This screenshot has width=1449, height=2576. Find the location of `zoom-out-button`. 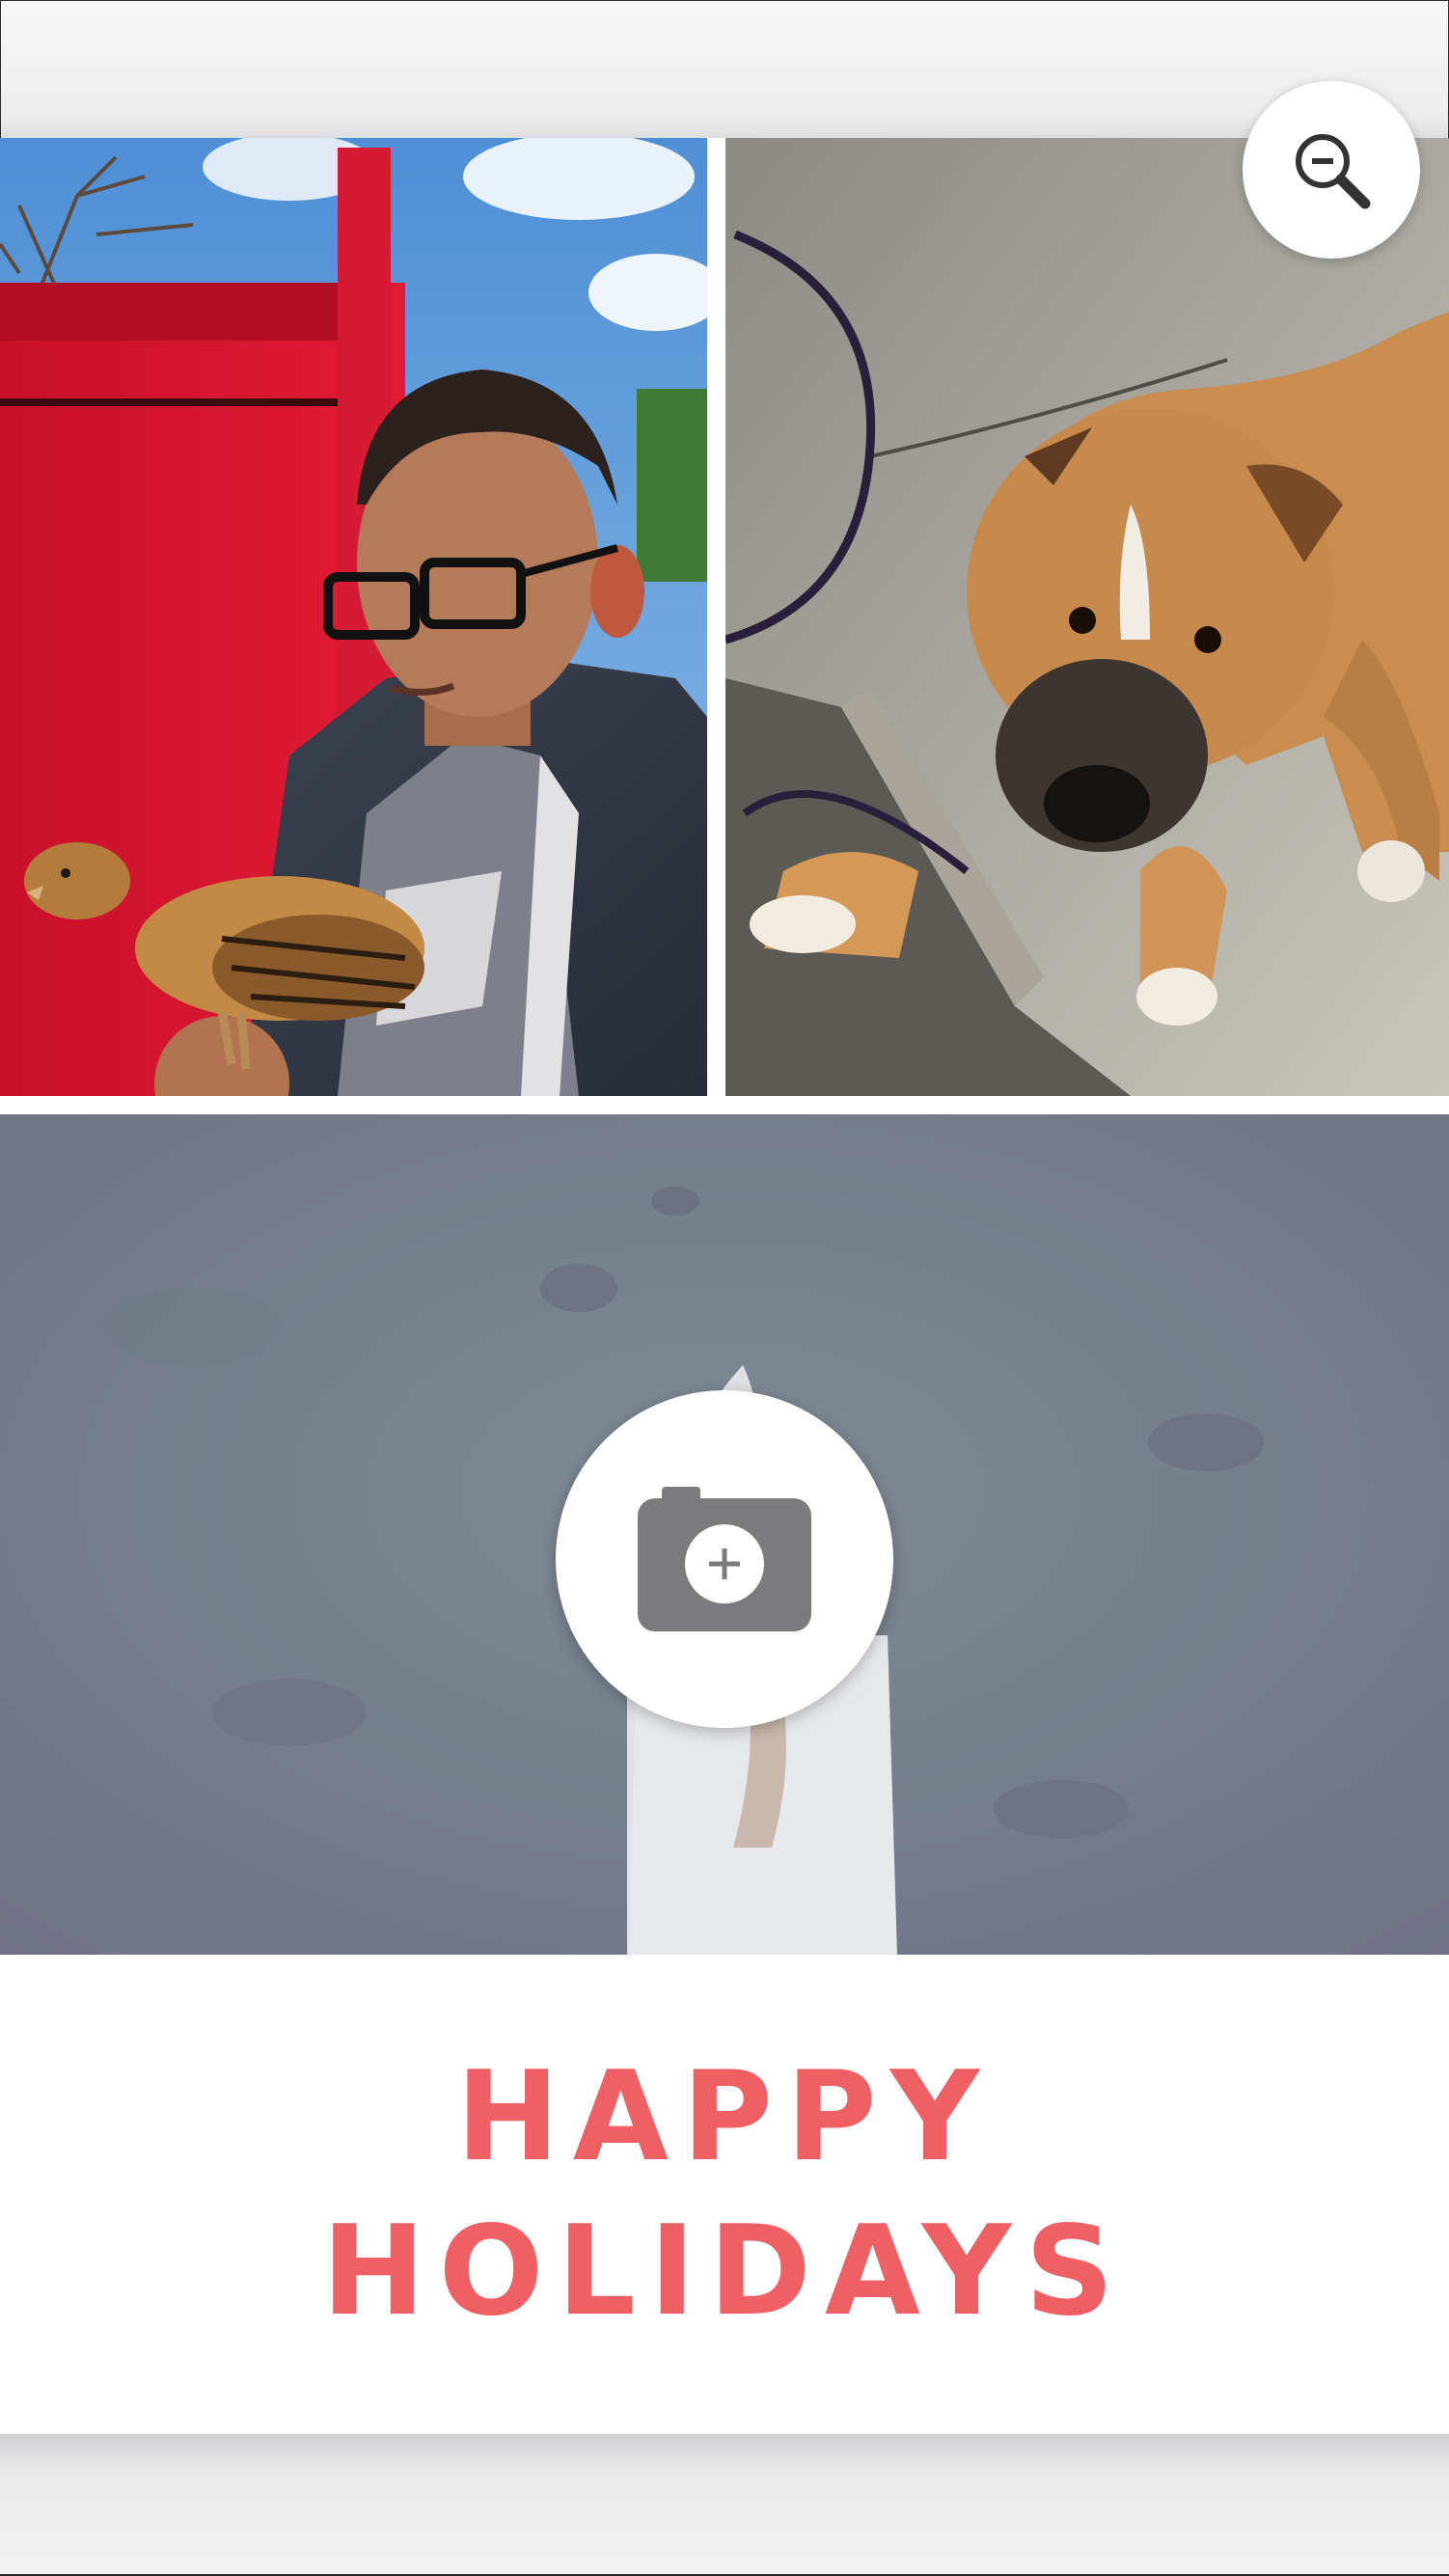

zoom-out-button is located at coordinates (1331, 170).